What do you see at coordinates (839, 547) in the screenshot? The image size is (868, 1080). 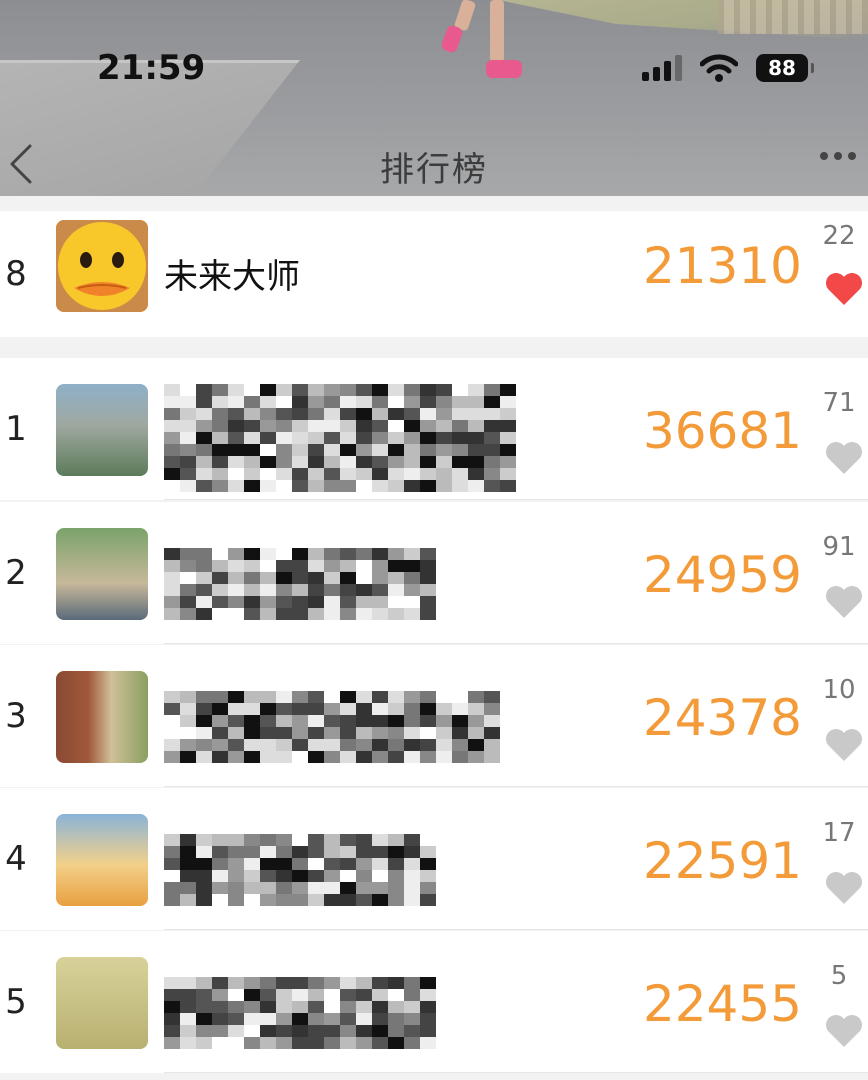 I see `like-count: 91` at bounding box center [839, 547].